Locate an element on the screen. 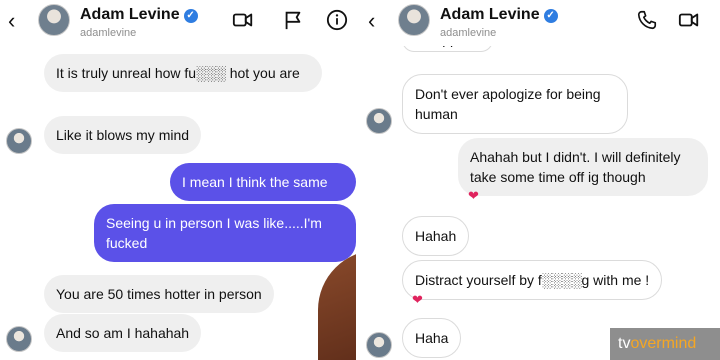  message-row: Don't ever apologize for being human is located at coordinates (497, 104).